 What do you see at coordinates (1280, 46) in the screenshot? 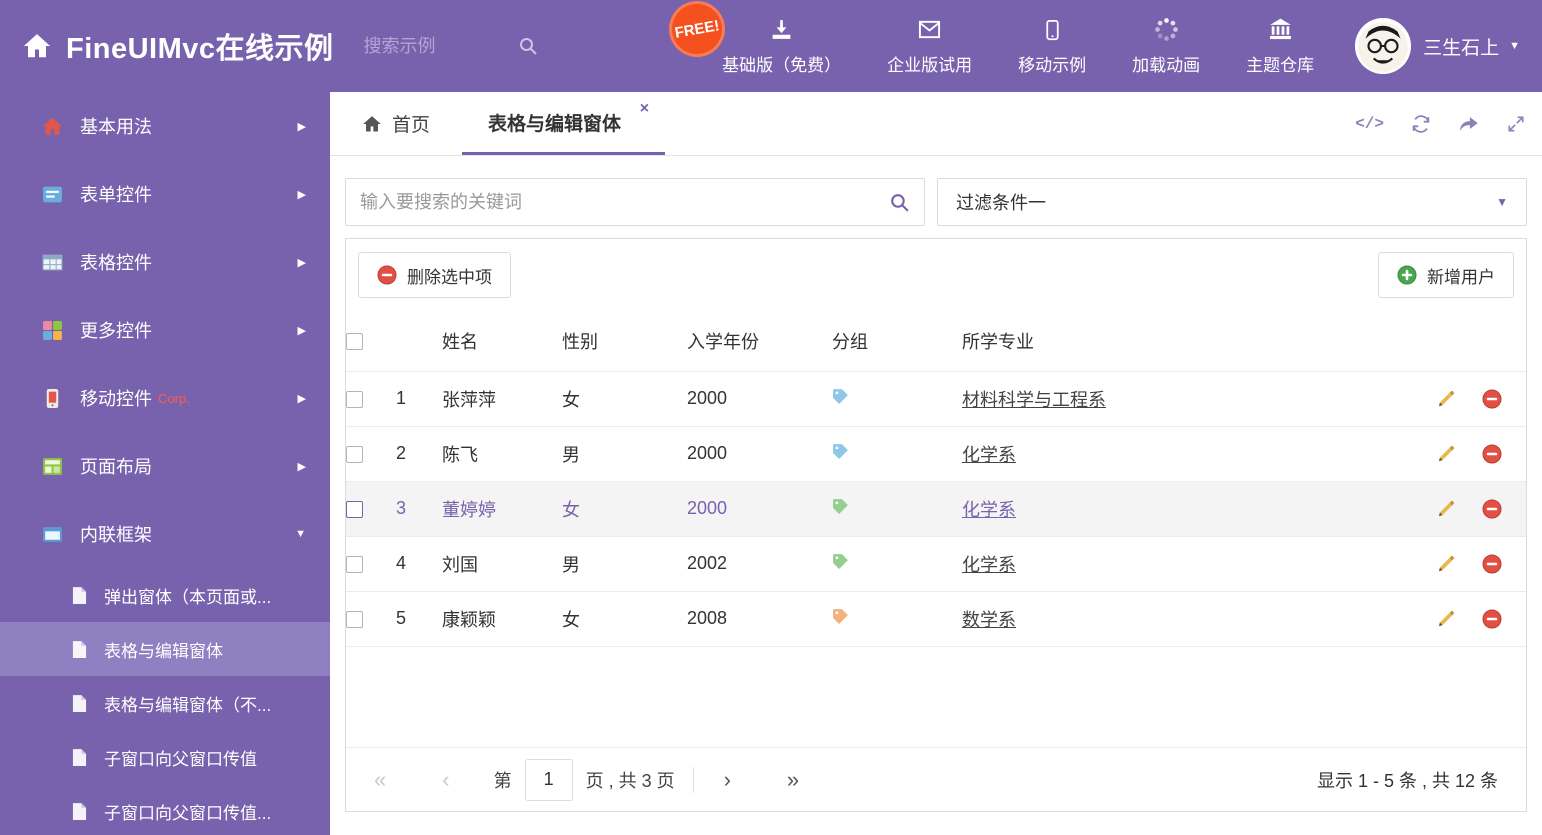
I see `menu-theme-repo: 主题仓库` at bounding box center [1280, 46].